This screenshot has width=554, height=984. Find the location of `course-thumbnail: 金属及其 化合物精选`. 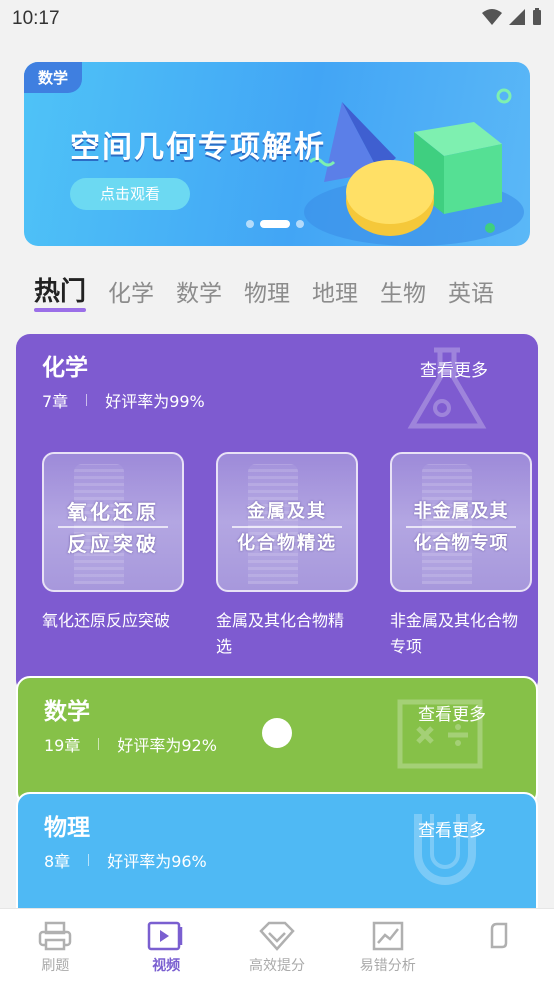

course-thumbnail: 金属及其 化合物精选 is located at coordinates (287, 522).